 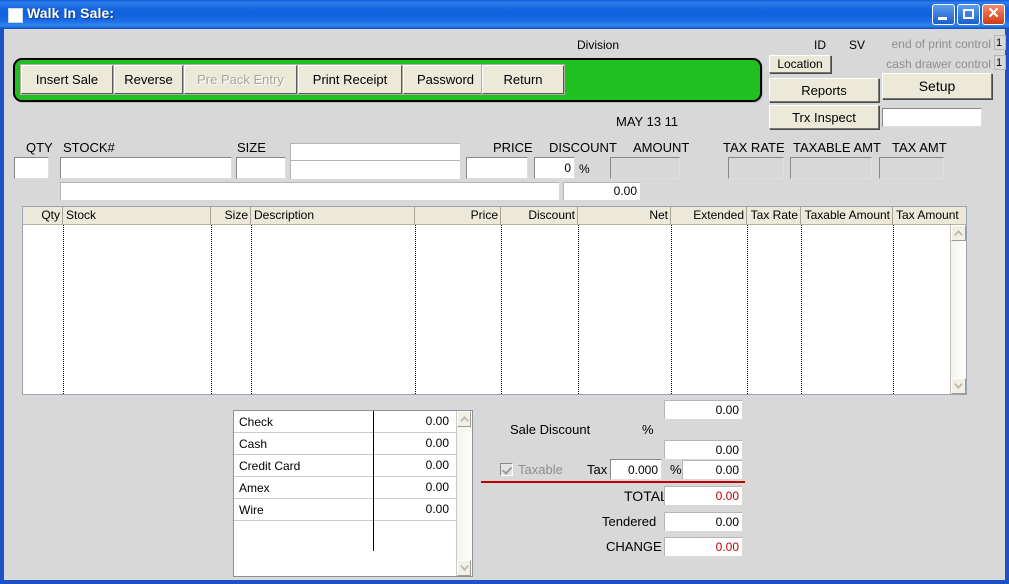 I want to click on window-title: Walk In Sale:, so click(x=71, y=13).